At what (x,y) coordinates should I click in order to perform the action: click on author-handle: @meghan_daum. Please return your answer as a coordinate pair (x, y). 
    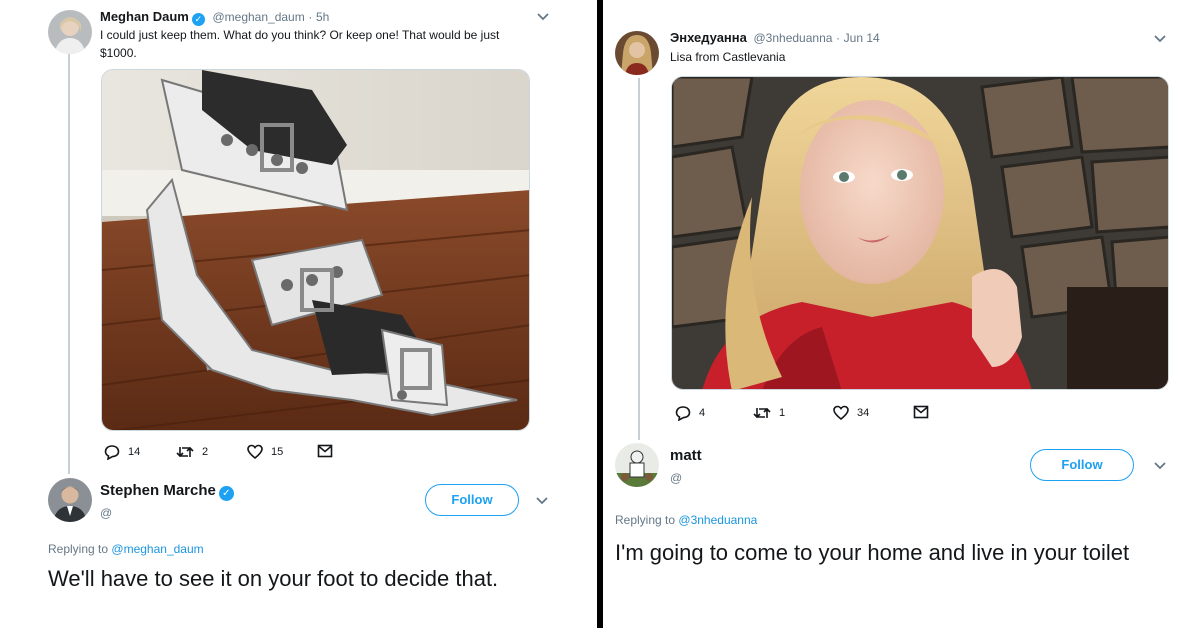
    Looking at the image, I should click on (258, 17).